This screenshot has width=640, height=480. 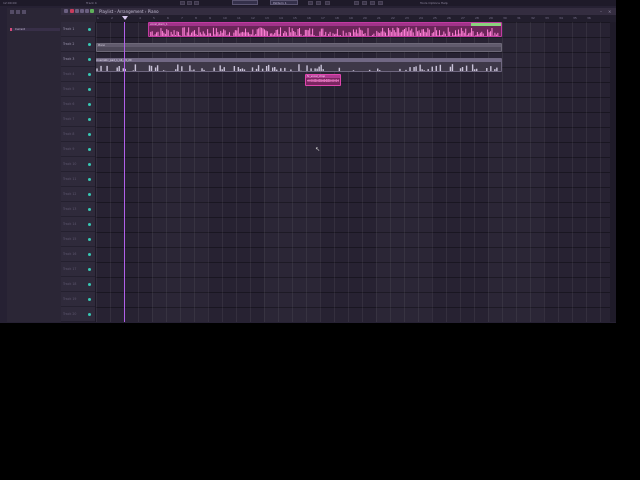 What do you see at coordinates (69, 29) in the screenshot?
I see `track-name: Track 1` at bounding box center [69, 29].